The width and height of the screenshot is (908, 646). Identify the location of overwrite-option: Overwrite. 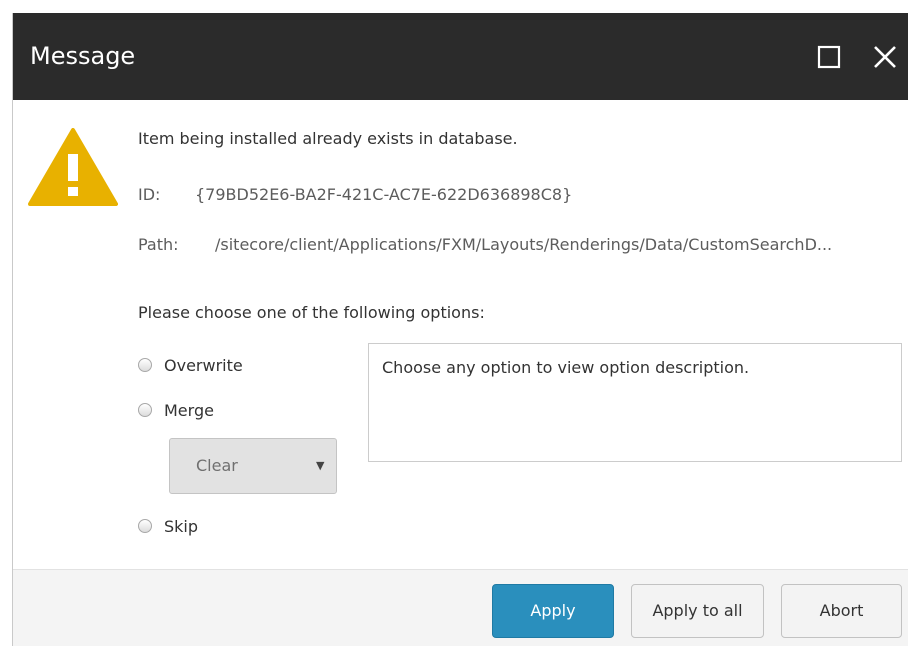
(203, 367).